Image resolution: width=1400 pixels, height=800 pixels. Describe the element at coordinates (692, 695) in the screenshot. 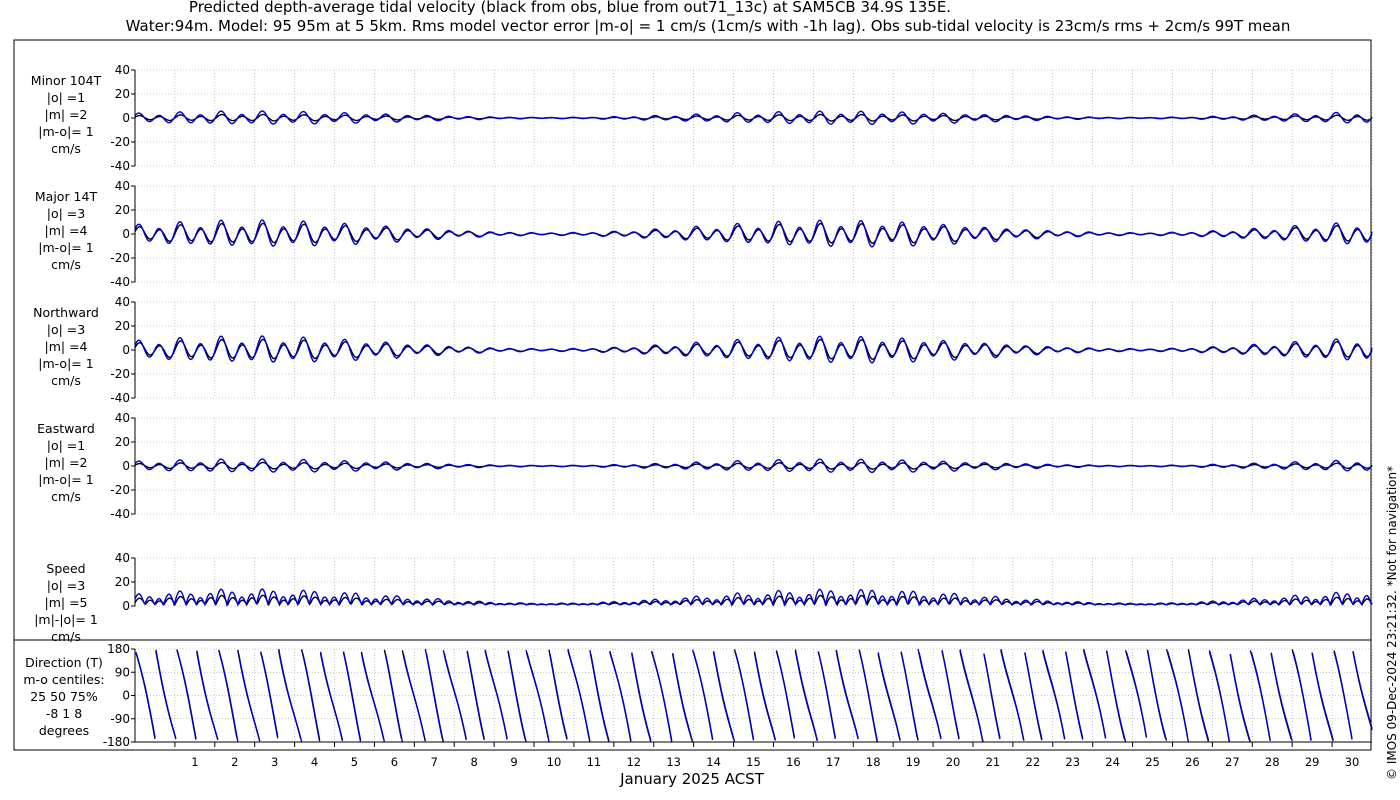

I see `direction-frame` at that location.